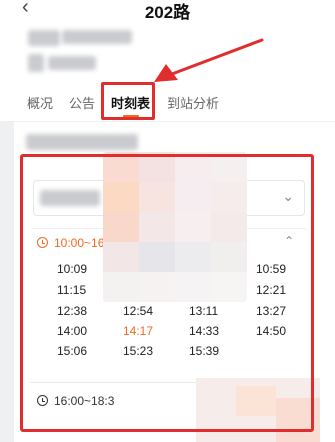  Describe the element at coordinates (128, 101) in the screenshot. I see `highlight-box` at that location.